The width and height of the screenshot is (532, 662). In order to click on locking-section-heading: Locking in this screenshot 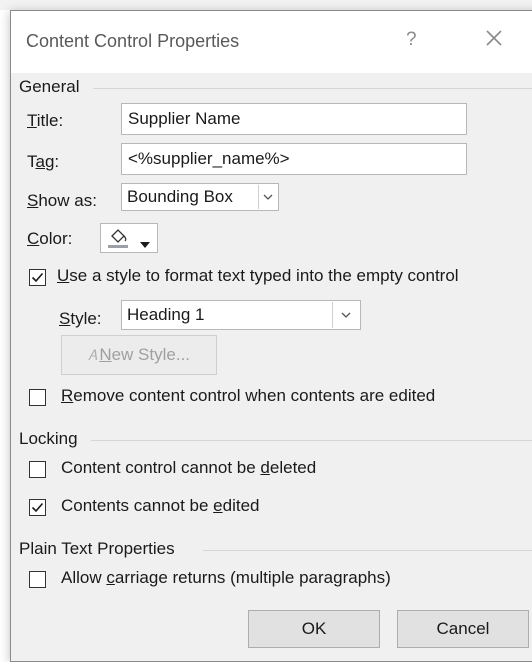, I will do `click(48, 438)`.